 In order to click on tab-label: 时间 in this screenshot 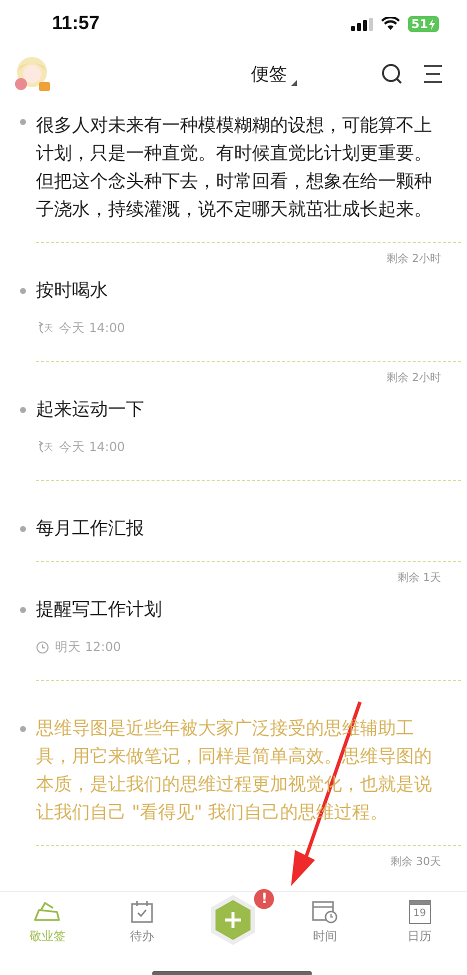, I will do `click(325, 936)`.